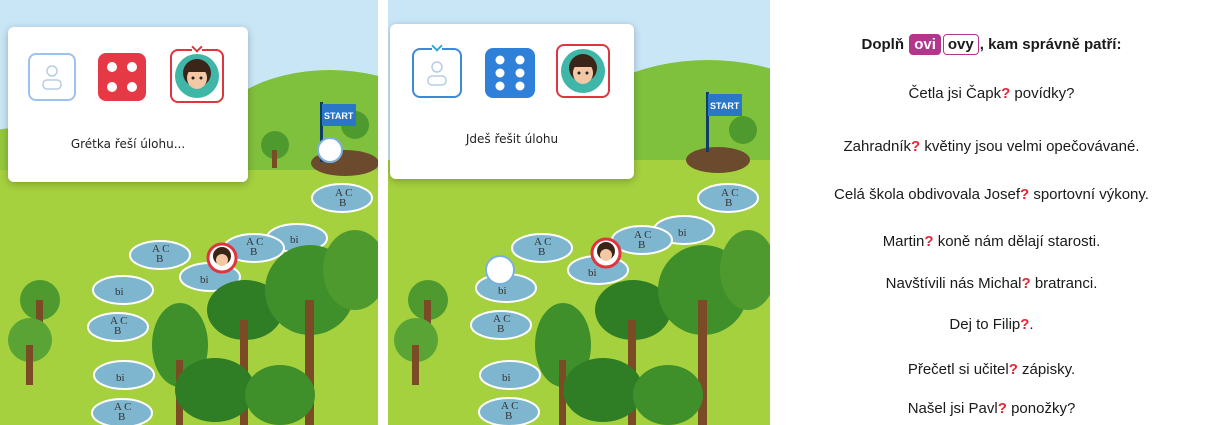 Image resolution: width=1205 pixels, height=425 pixels. Describe the element at coordinates (955, 93) in the screenshot. I see `sentence-text: Četla jsi Čapk` at that location.